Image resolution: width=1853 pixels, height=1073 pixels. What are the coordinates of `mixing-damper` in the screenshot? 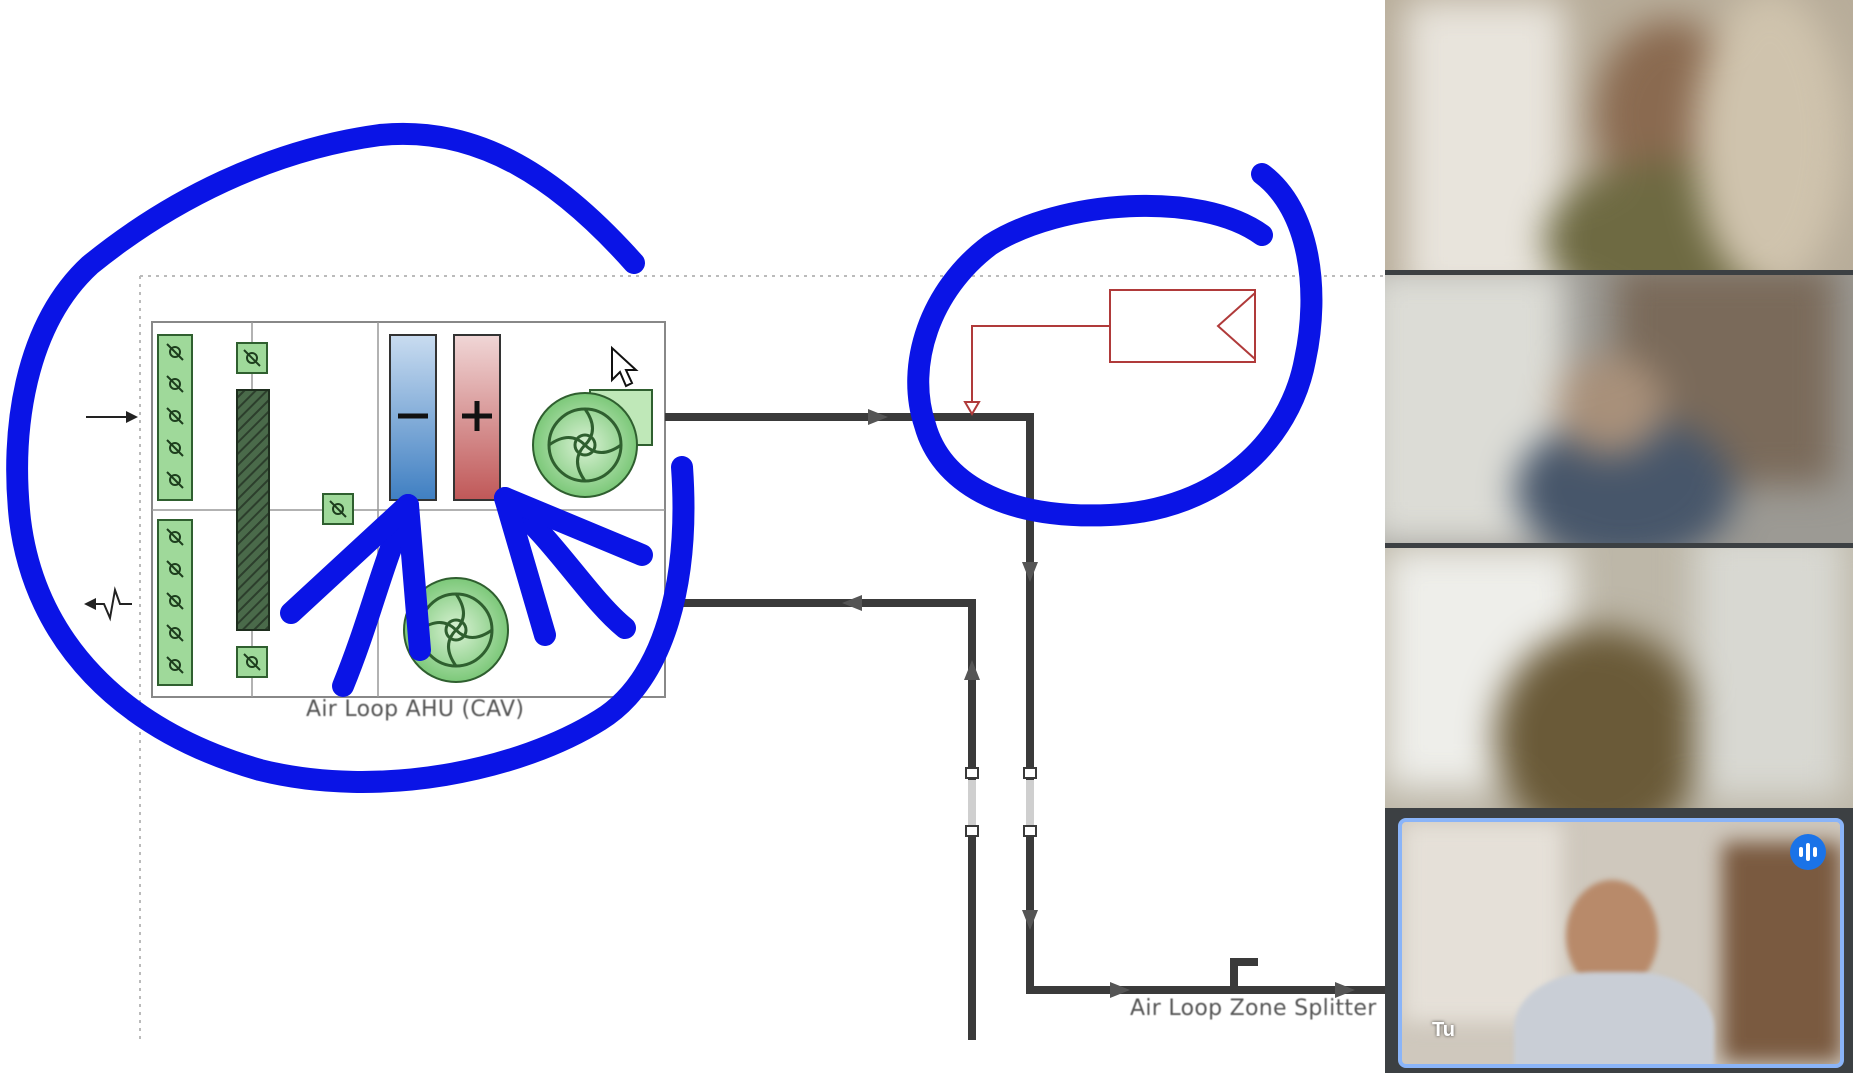 It's located at (338, 509).